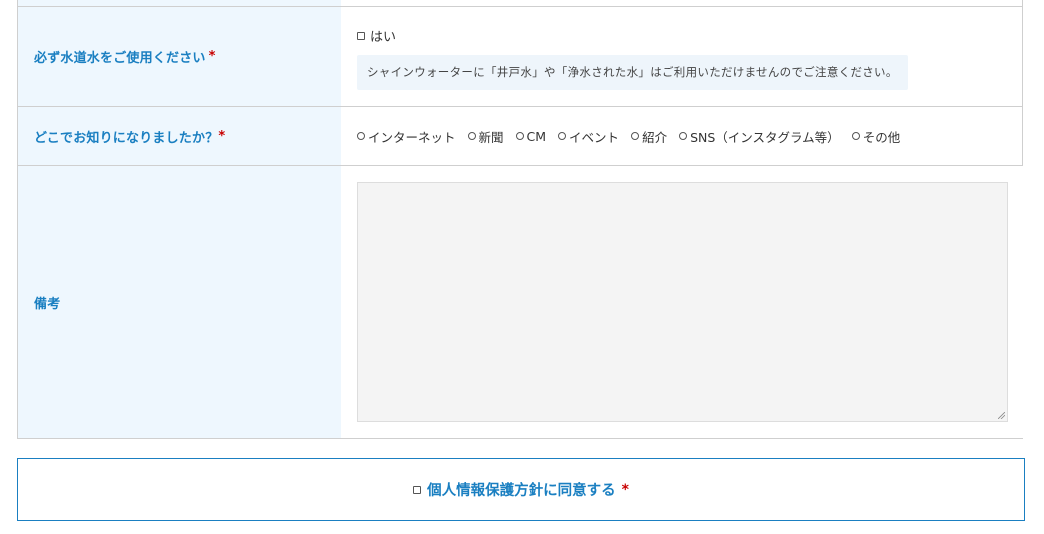  I want to click on radio-option-internet: インターネット, so click(406, 136).